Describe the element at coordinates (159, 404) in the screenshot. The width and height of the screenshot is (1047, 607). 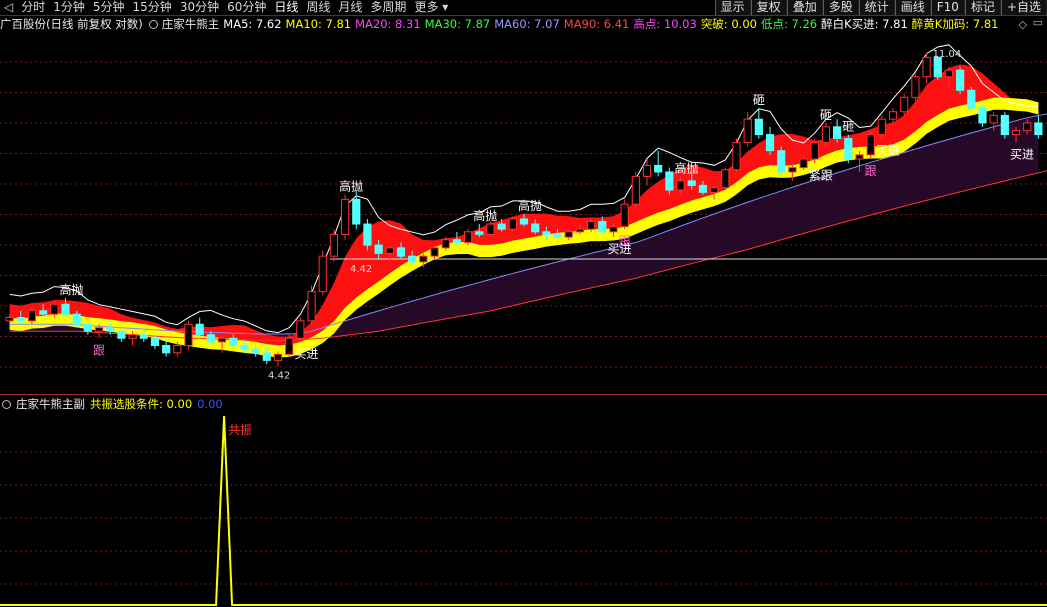
I see `sub-readouts: 共振选股条件: 0.00 0.00` at that location.